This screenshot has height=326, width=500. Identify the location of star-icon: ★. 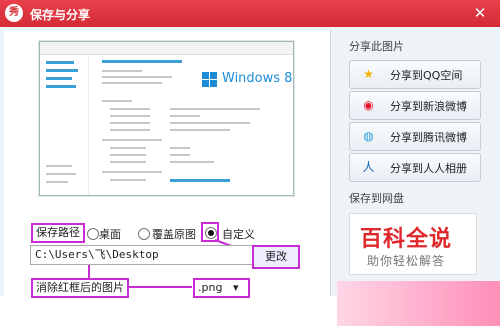
(368, 74).